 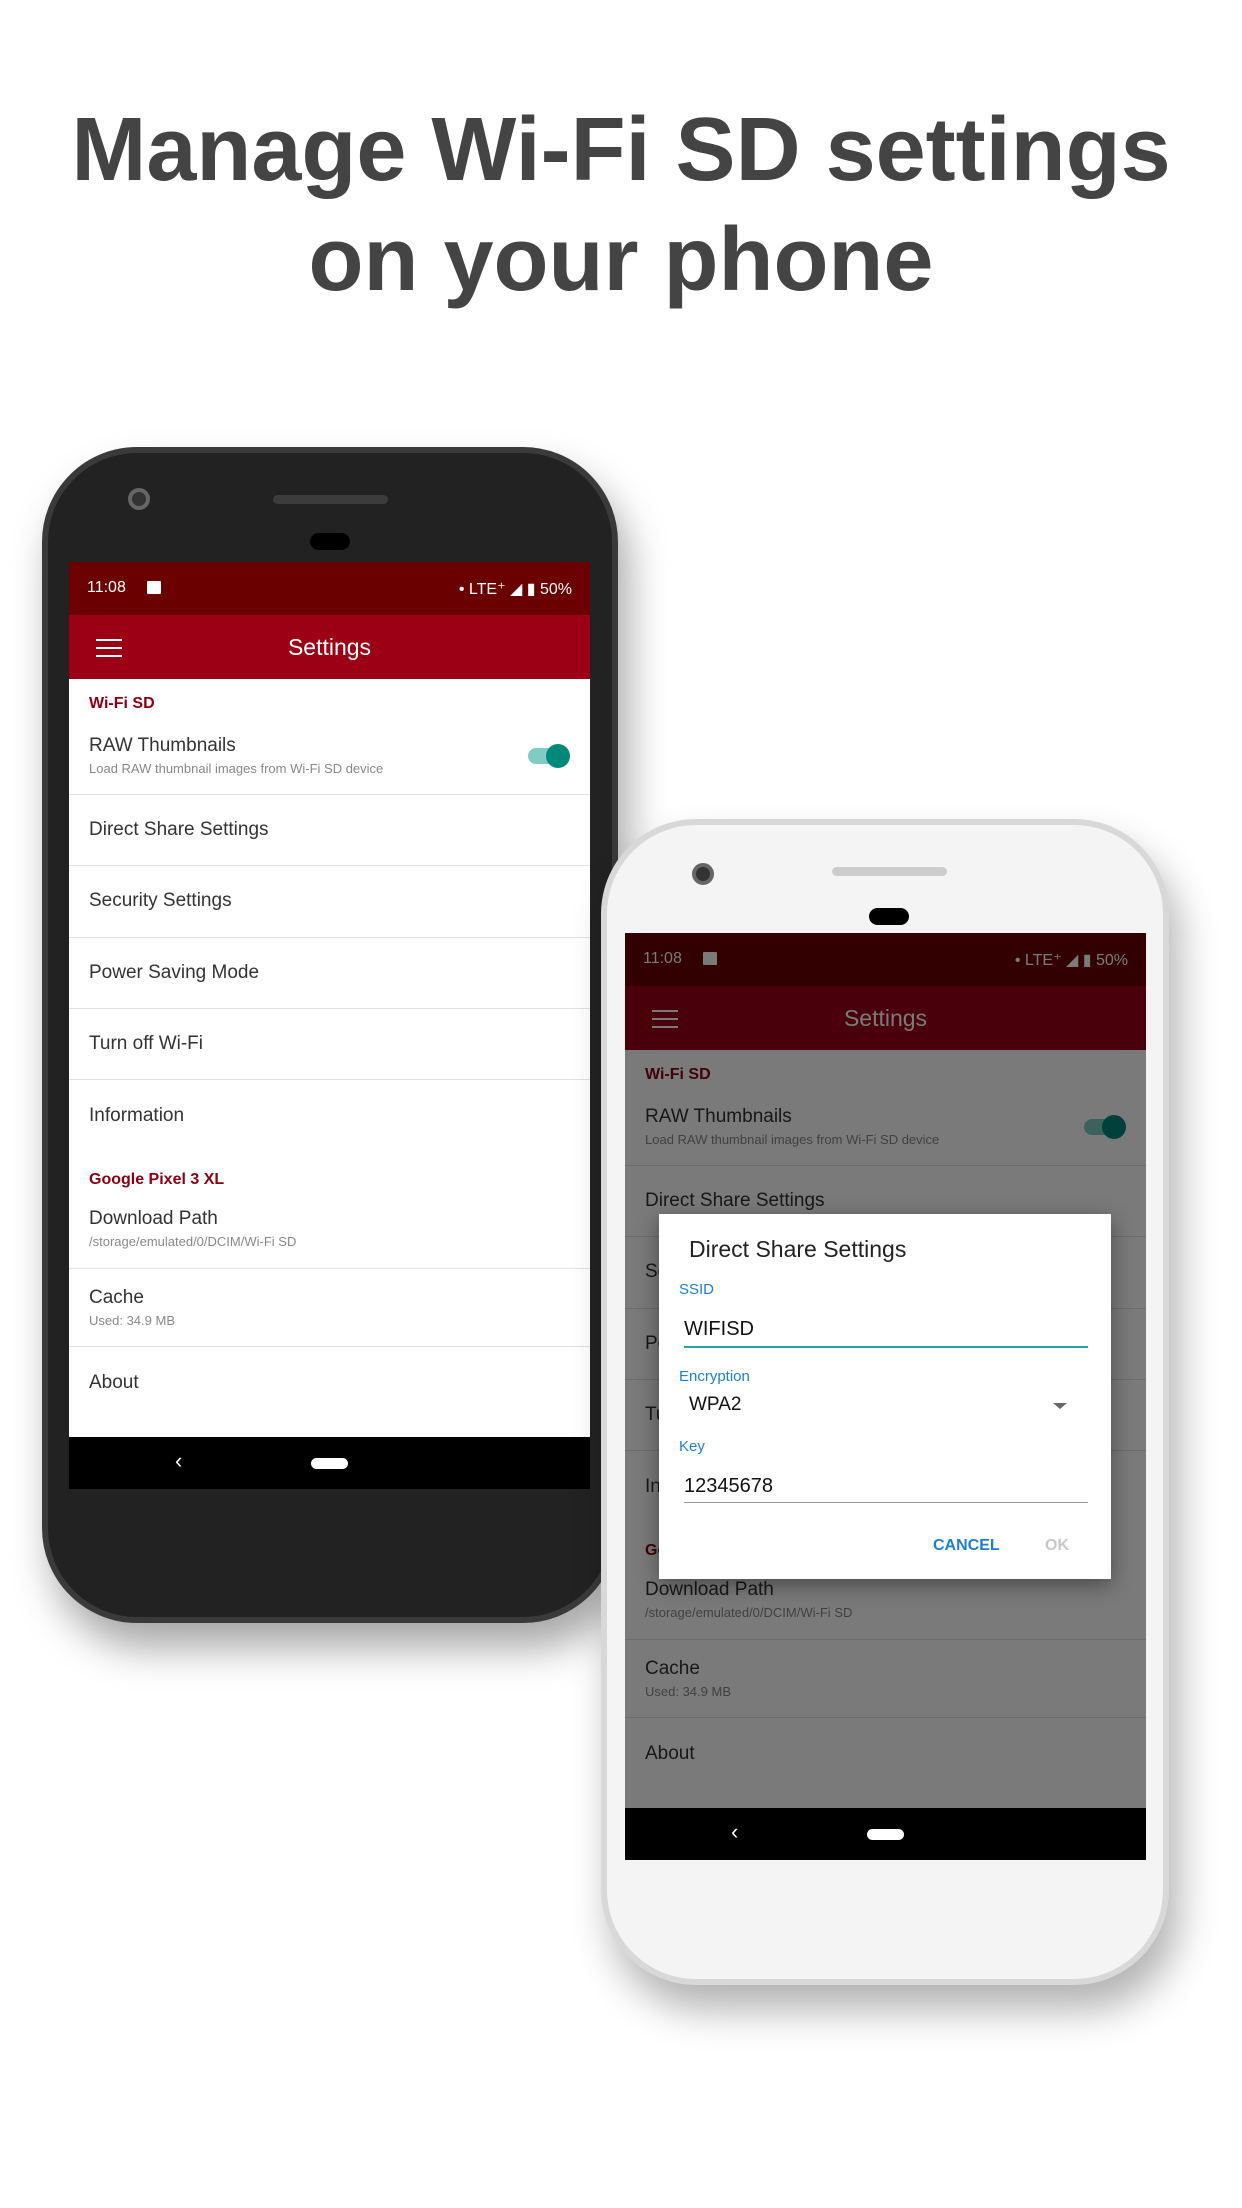 What do you see at coordinates (146, 1043) in the screenshot?
I see `setting-title: Turn off Wi-Fi` at bounding box center [146, 1043].